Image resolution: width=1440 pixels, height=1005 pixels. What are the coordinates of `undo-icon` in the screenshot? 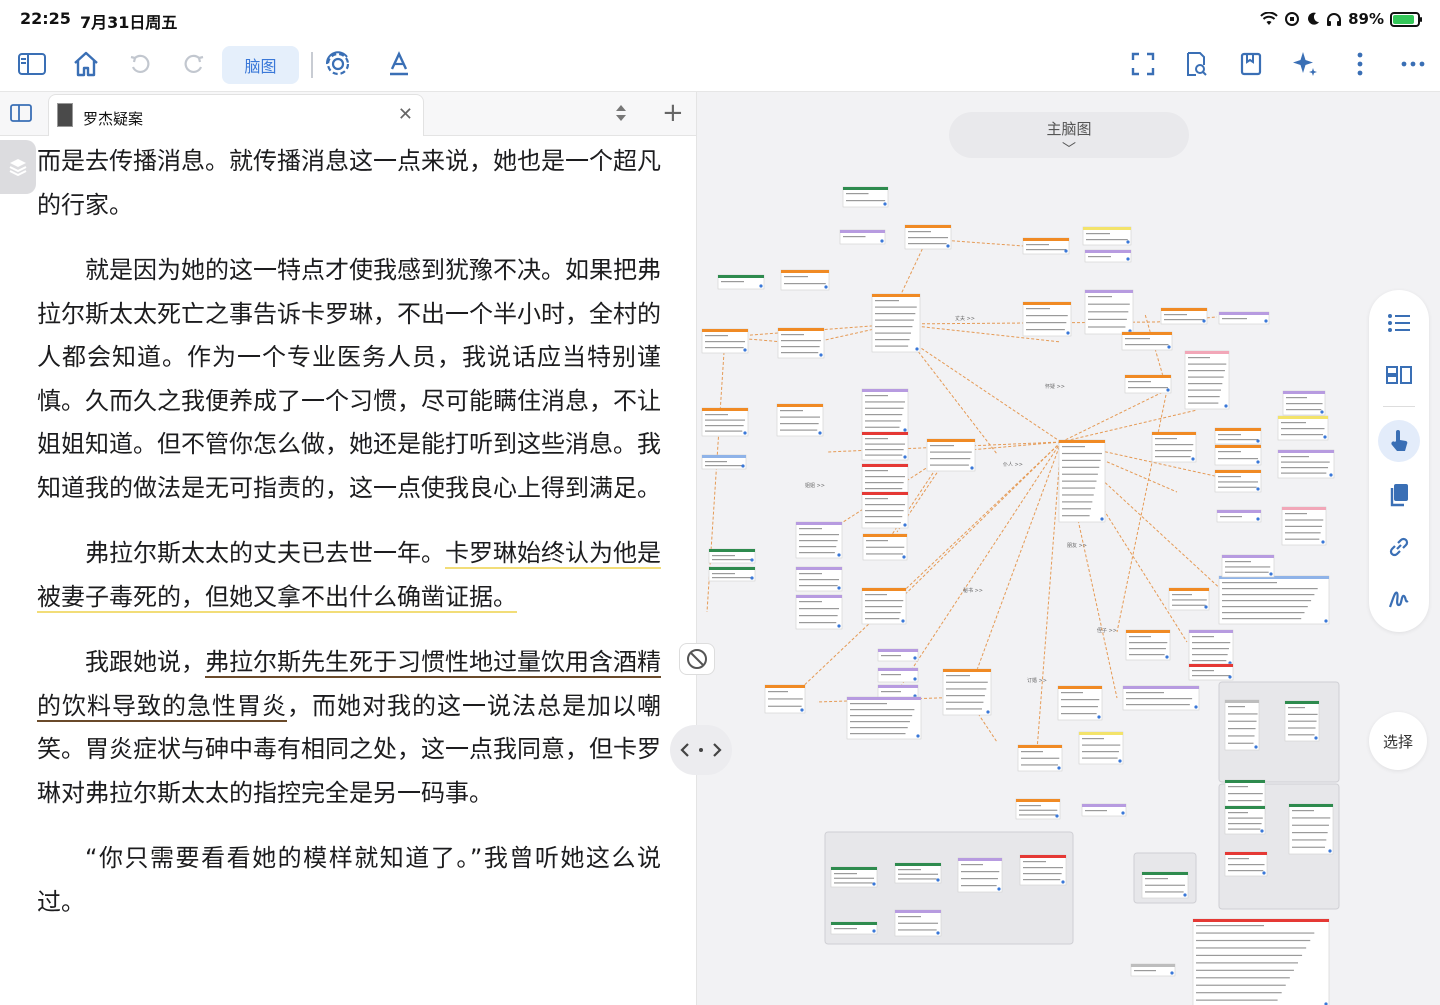 It's located at (140, 64).